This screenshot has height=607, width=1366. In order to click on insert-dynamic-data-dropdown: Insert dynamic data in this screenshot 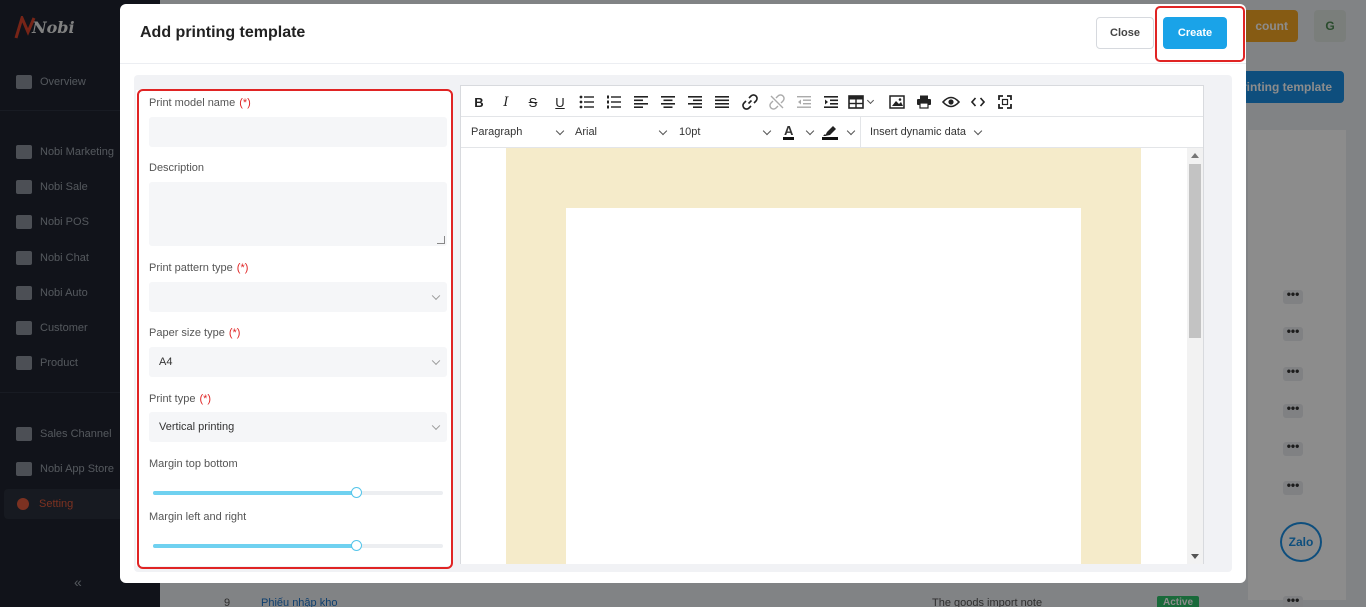, I will do `click(929, 132)`.